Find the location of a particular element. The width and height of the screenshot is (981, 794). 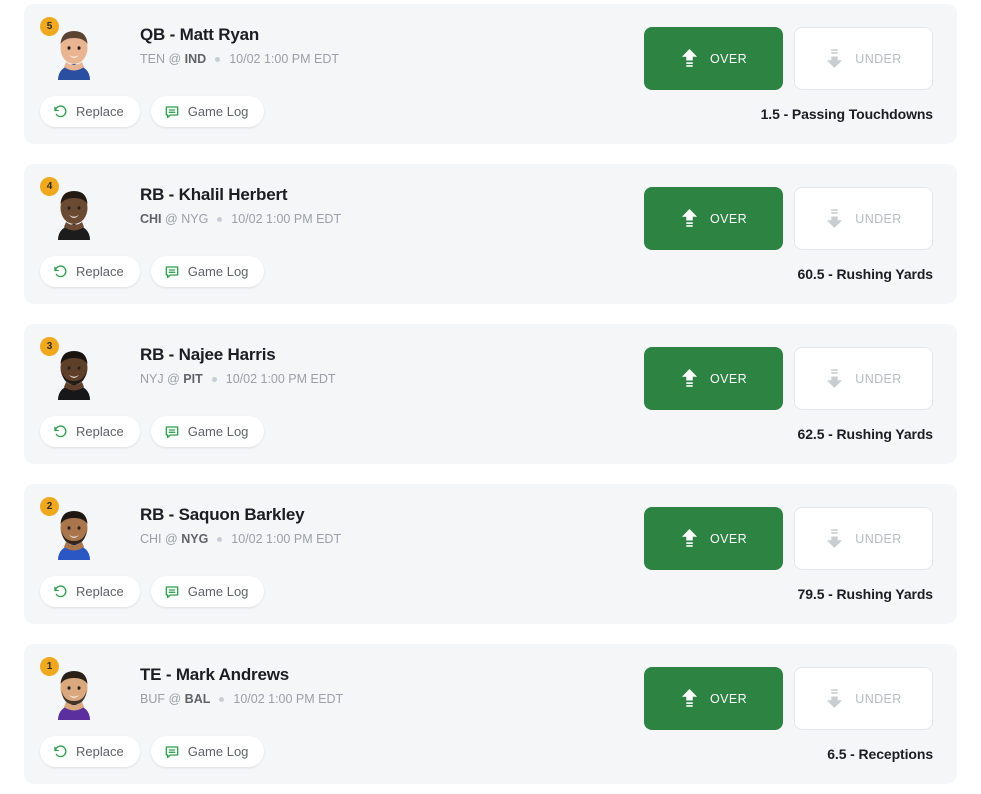

avatar-wrap: 2 is located at coordinates (71, 529).